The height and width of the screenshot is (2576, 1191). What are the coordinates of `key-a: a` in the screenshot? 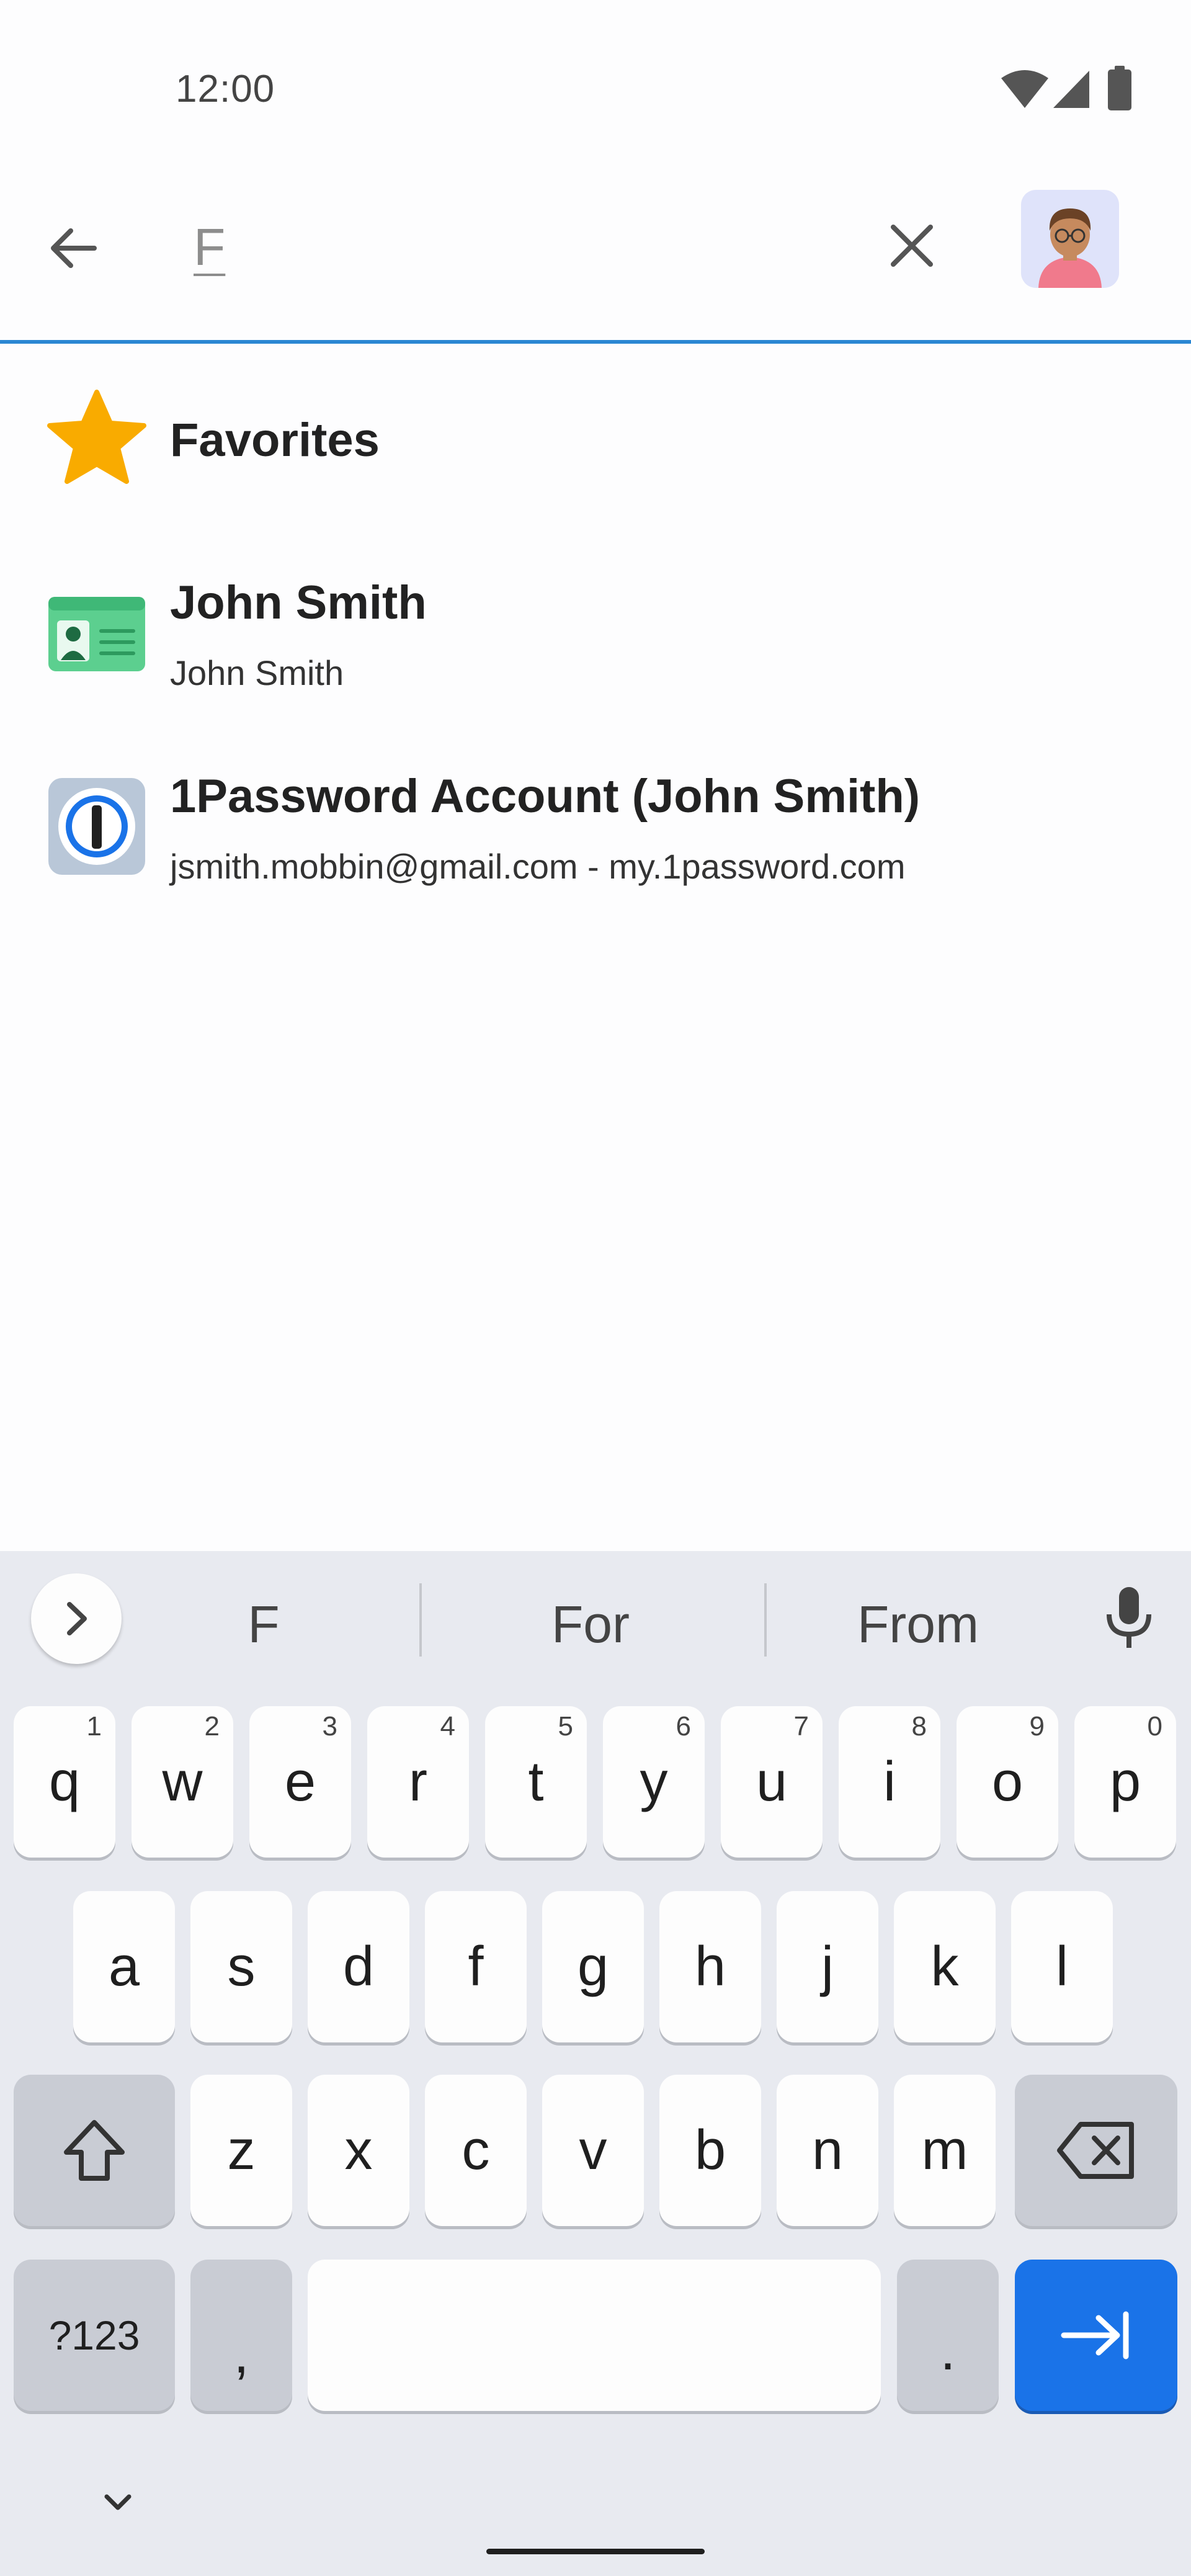 It's located at (124, 1966).